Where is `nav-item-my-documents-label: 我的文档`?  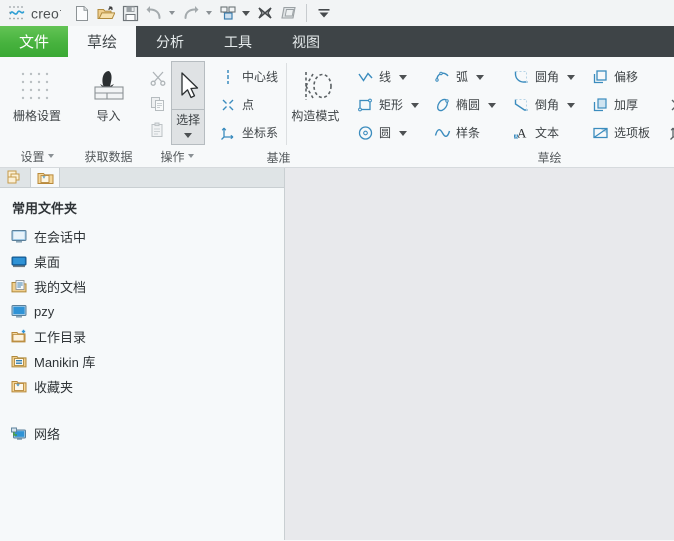 nav-item-my-documents-label: 我的文档 is located at coordinates (60, 287).